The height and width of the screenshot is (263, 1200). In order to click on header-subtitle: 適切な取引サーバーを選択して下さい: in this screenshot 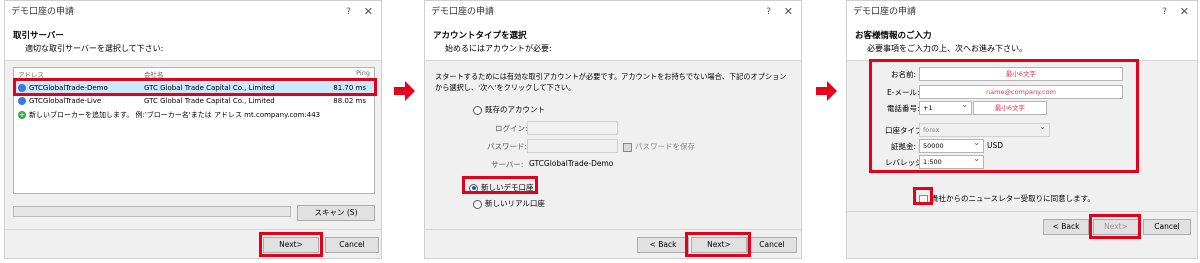, I will do `click(94, 48)`.